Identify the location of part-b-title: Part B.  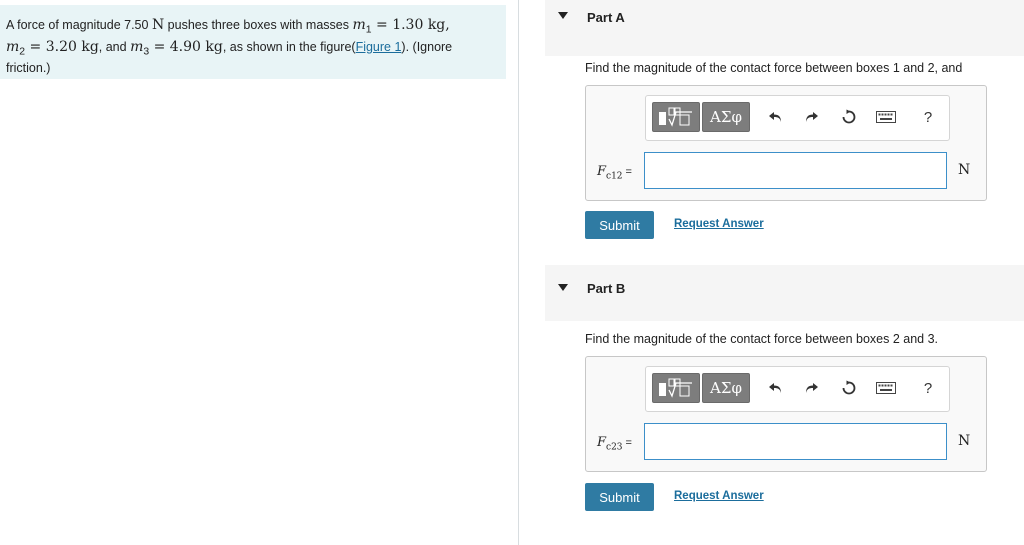
(606, 288).